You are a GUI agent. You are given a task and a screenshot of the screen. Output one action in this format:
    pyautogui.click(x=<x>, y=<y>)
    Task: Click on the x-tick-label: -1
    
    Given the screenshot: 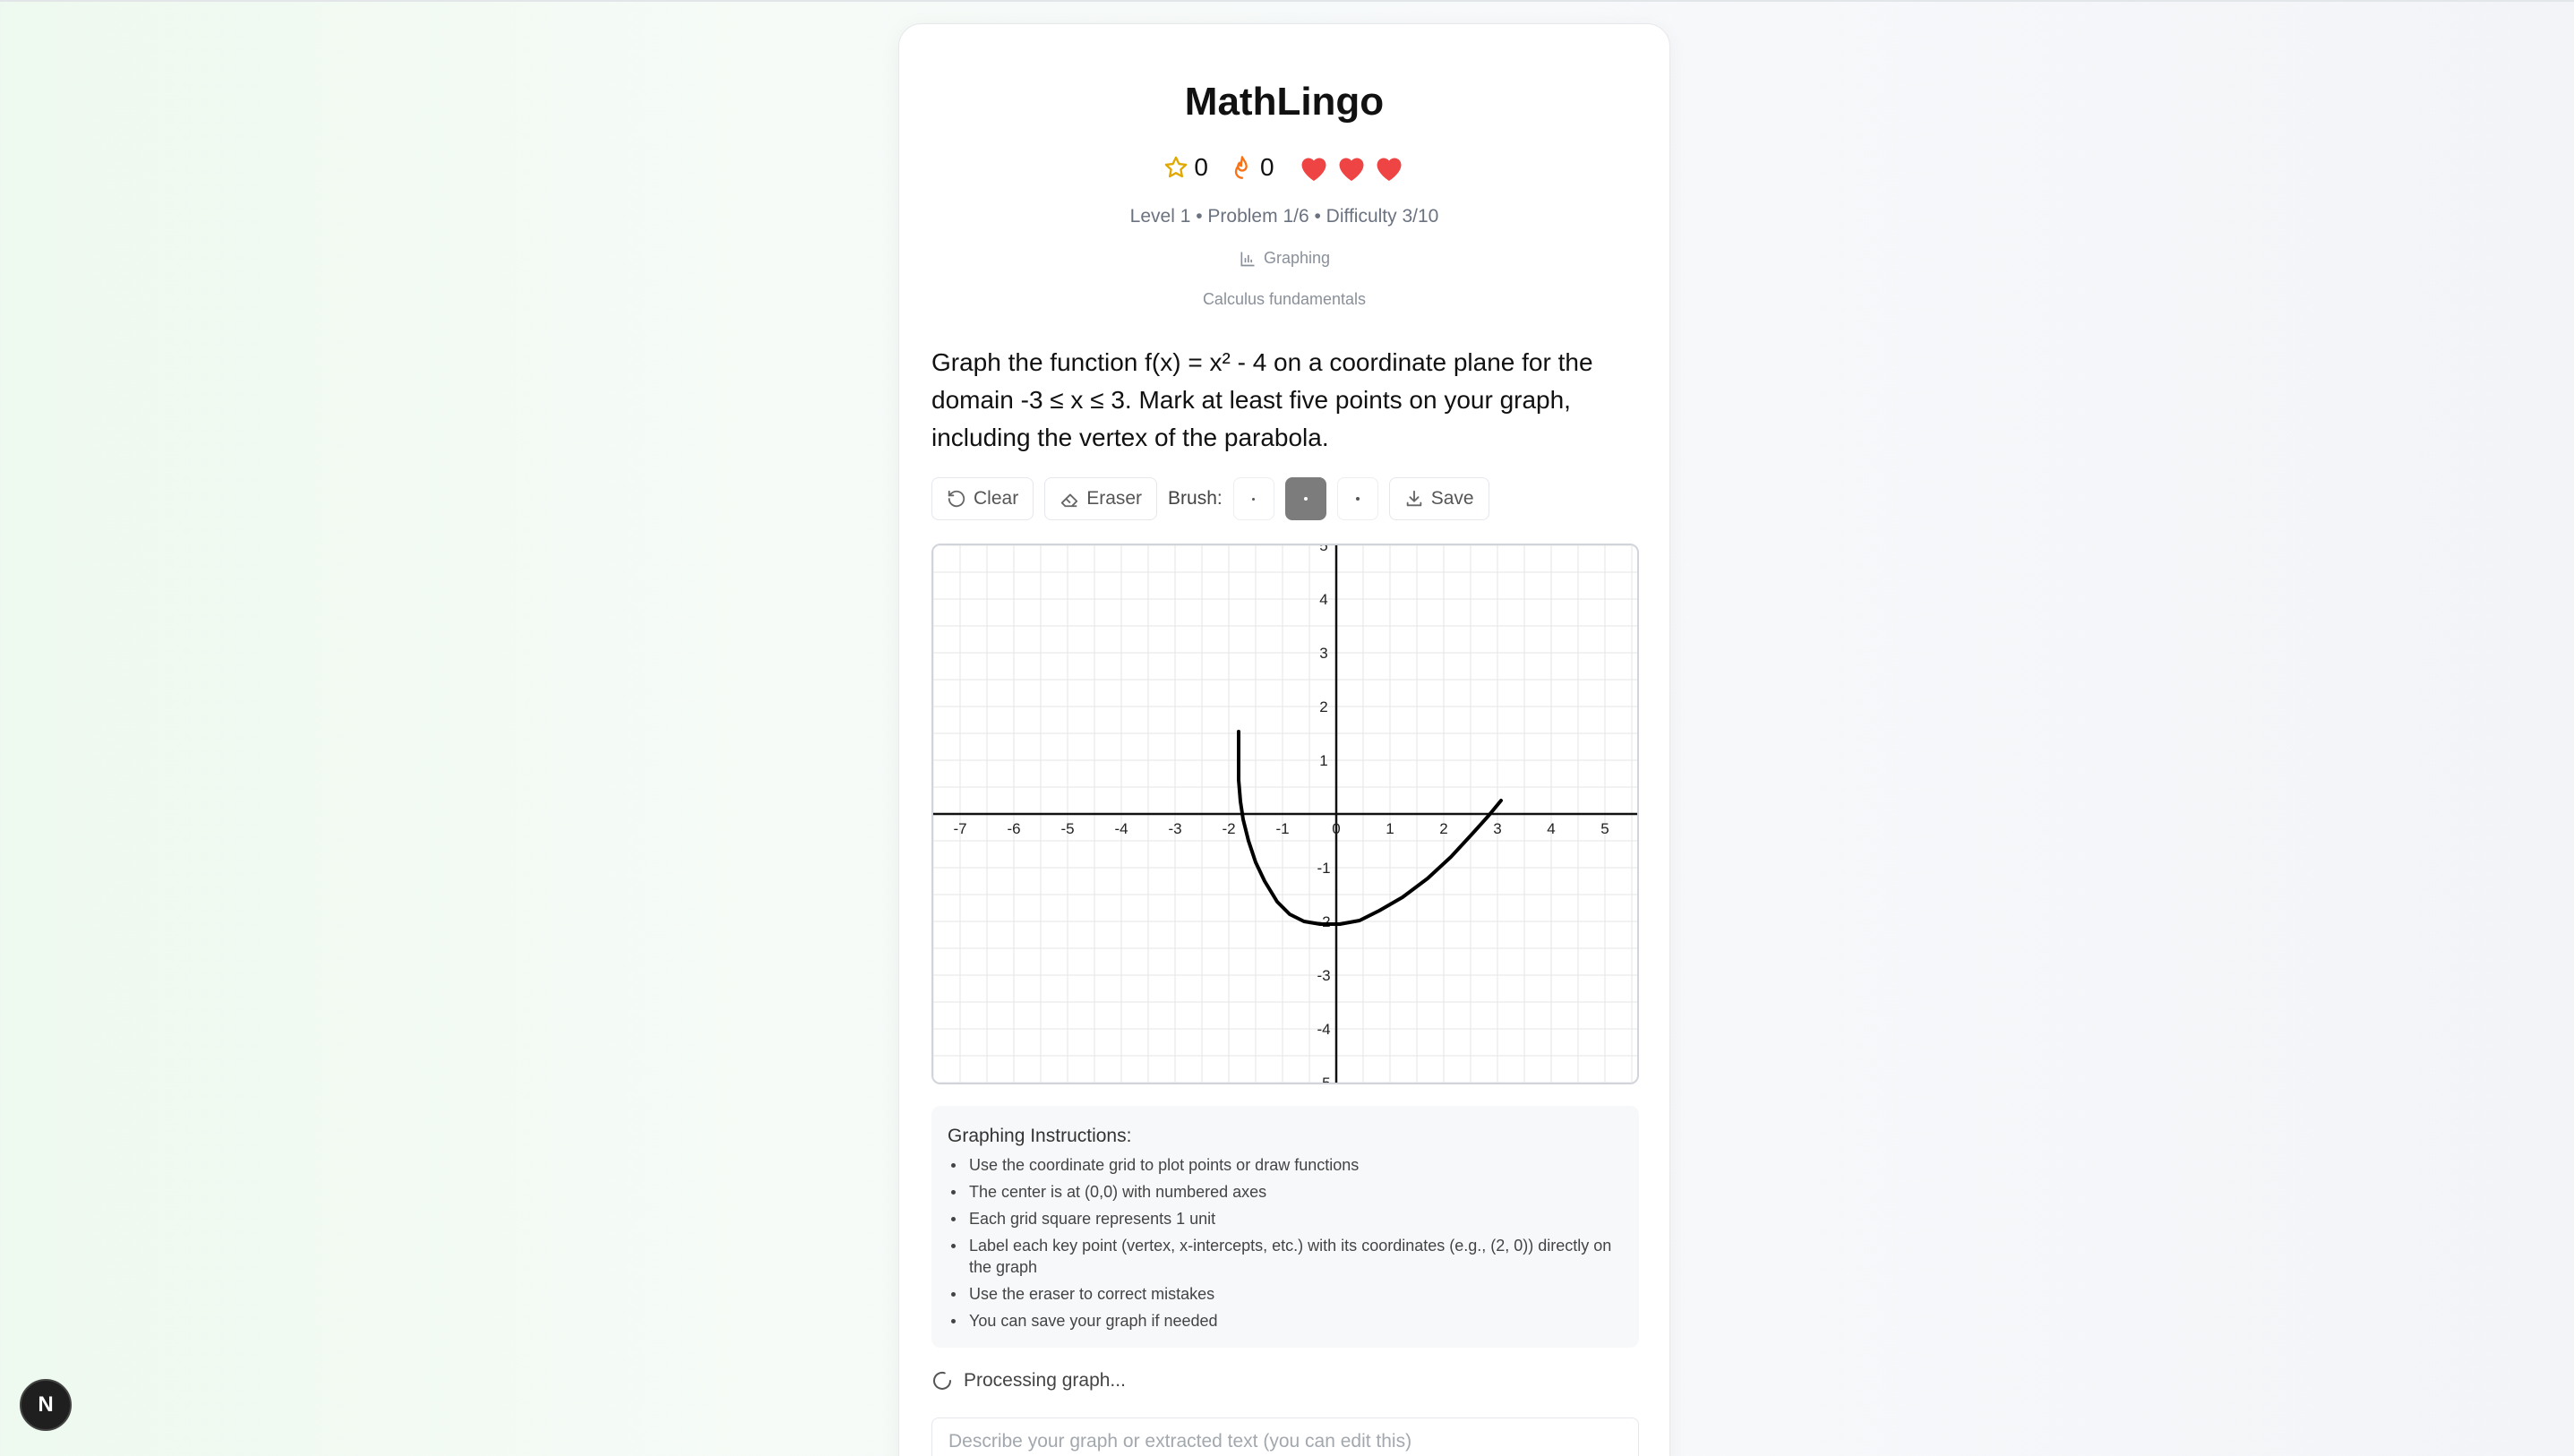 What is the action you would take?
    pyautogui.click(x=1282, y=828)
    